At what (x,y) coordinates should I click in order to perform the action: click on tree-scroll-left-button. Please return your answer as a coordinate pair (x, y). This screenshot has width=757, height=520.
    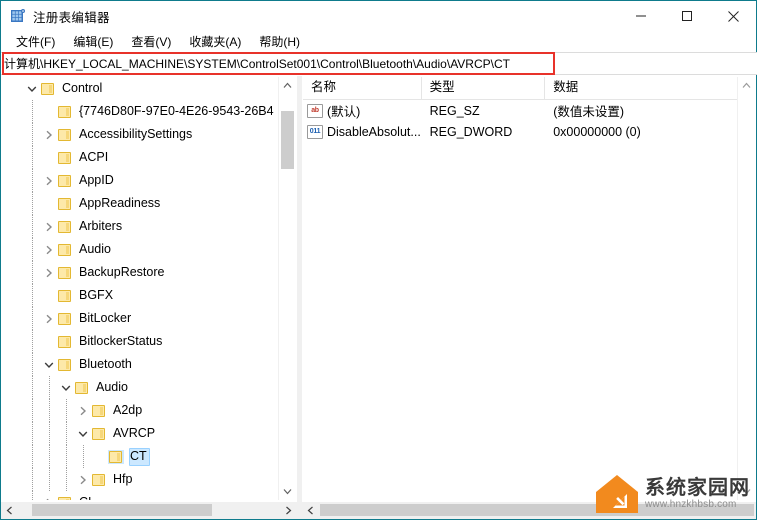
    Looking at the image, I should click on (9, 510).